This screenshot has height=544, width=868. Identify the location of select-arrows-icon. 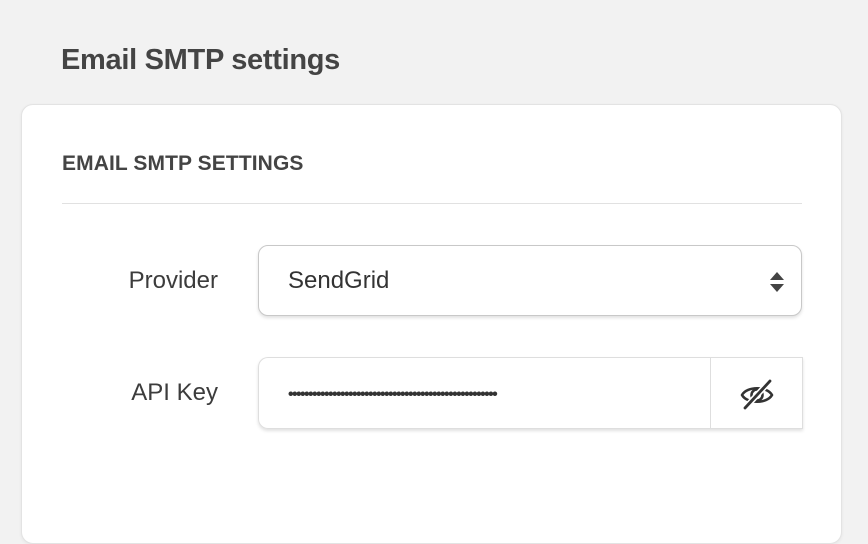
(777, 282).